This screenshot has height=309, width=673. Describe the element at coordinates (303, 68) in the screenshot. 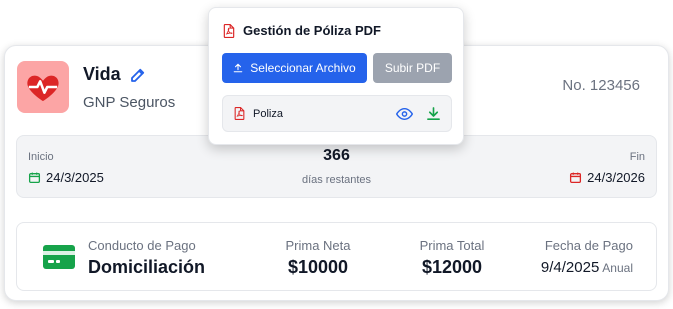

I see `select-file-label: Seleccionar Archivo` at that location.